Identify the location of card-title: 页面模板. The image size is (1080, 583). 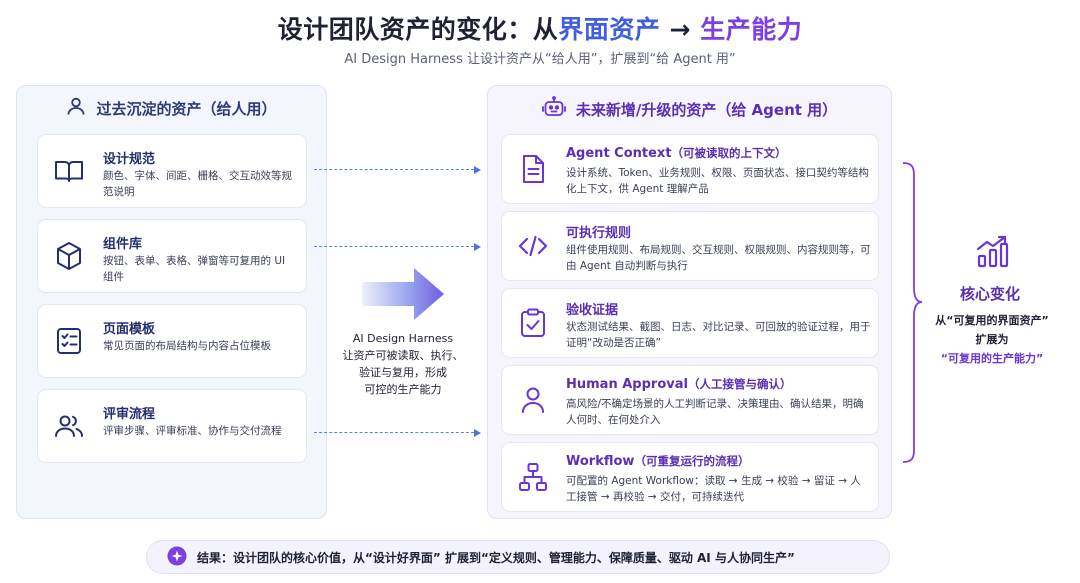
(129, 329).